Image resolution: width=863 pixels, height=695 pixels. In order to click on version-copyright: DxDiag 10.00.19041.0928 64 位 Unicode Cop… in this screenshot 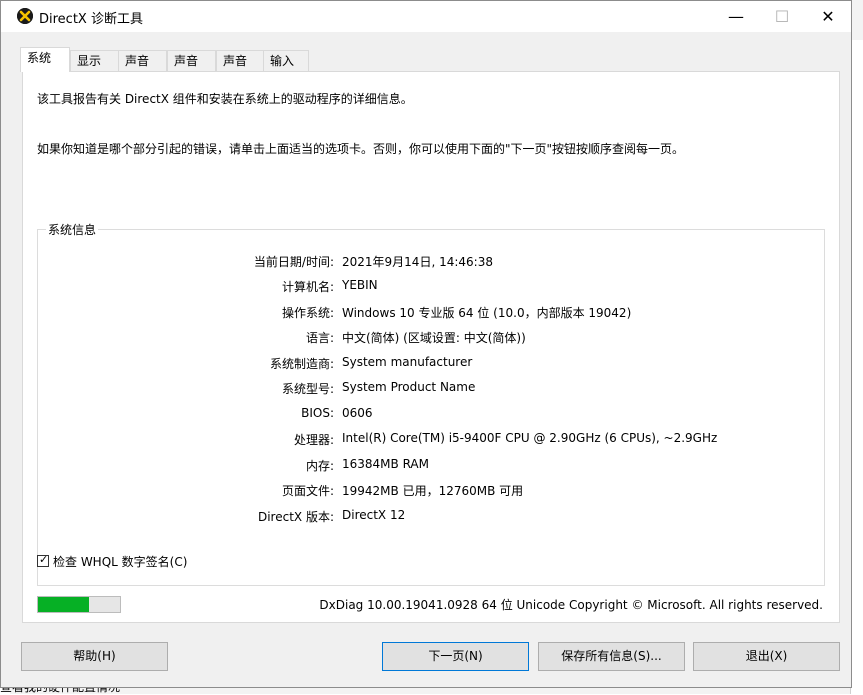, I will do `click(571, 604)`.